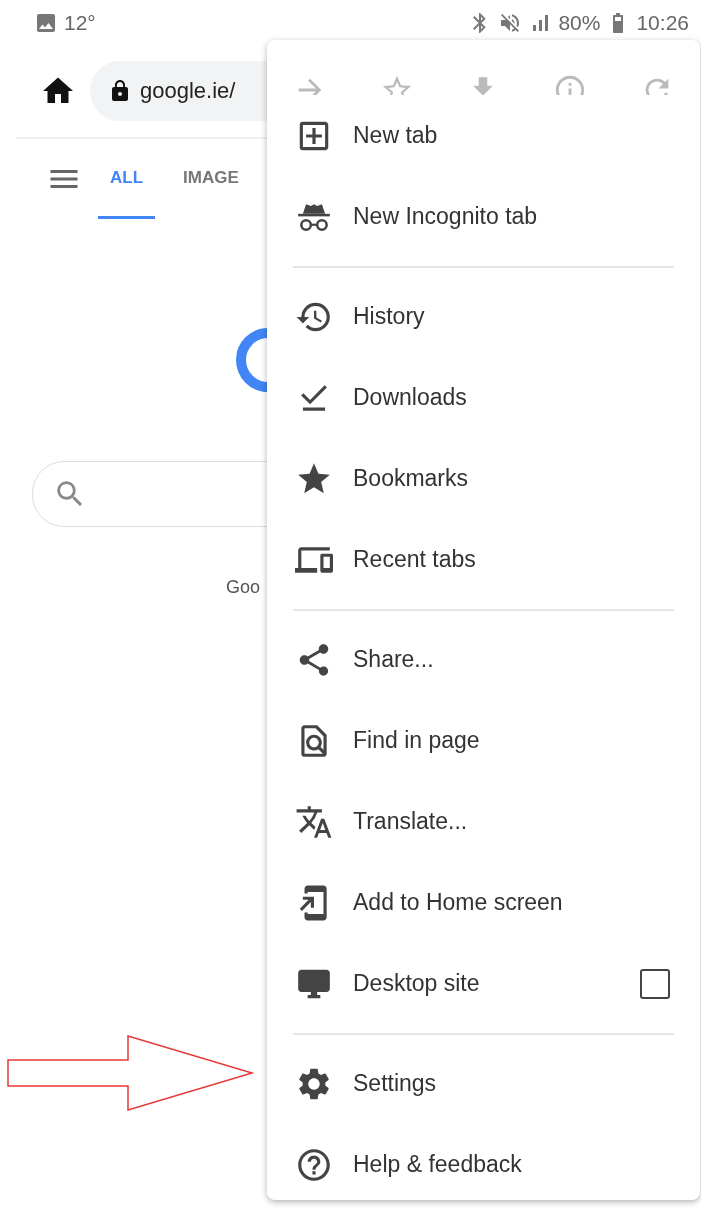 This screenshot has width=701, height=1210. What do you see at coordinates (483, 559) in the screenshot?
I see `menu-item: Recent tabs` at bounding box center [483, 559].